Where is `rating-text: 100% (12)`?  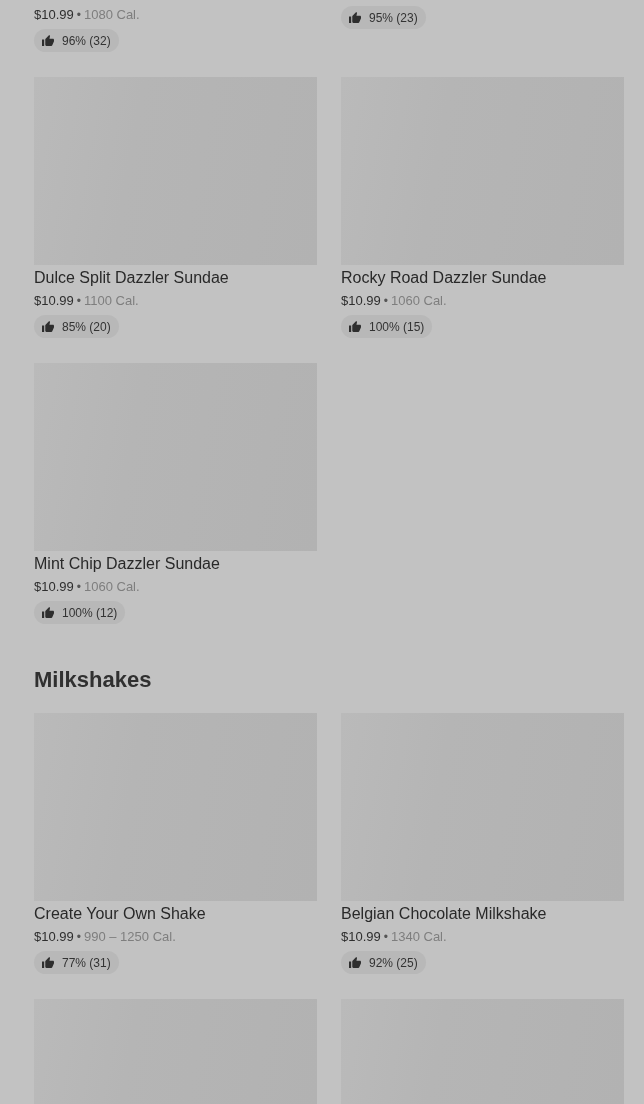 rating-text: 100% (12) is located at coordinates (90, 612).